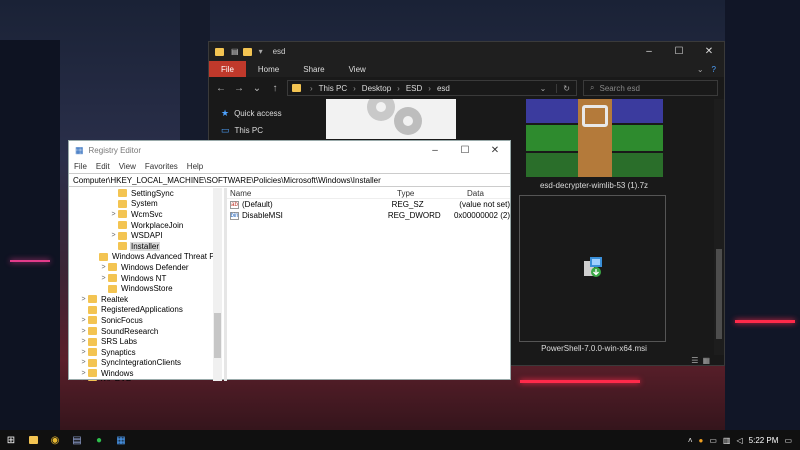 The height and width of the screenshot is (450, 800). What do you see at coordinates (103, 166) in the screenshot?
I see `menu-edit: Edit` at bounding box center [103, 166].